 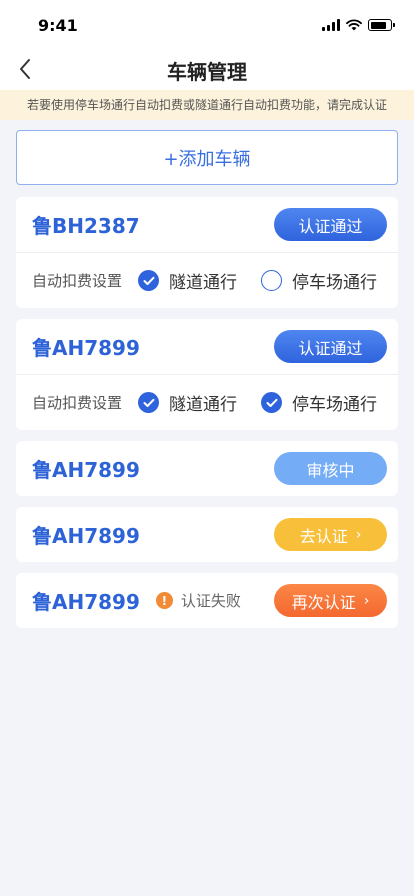 I want to click on vehicle-card: 鲁AH7899 认证通过 自动扣费设置 隧道通行 停车场通行, so click(x=207, y=374).